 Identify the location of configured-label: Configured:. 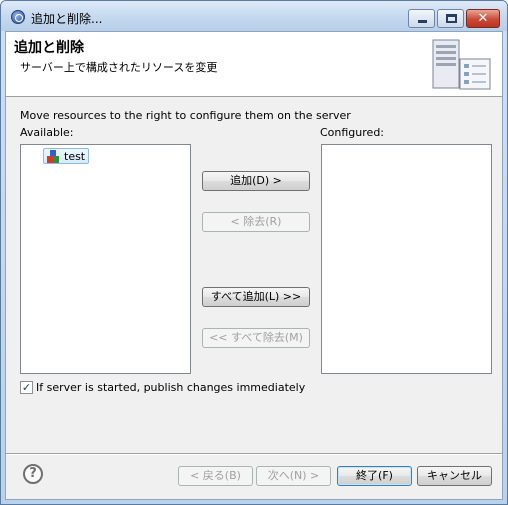
(352, 132).